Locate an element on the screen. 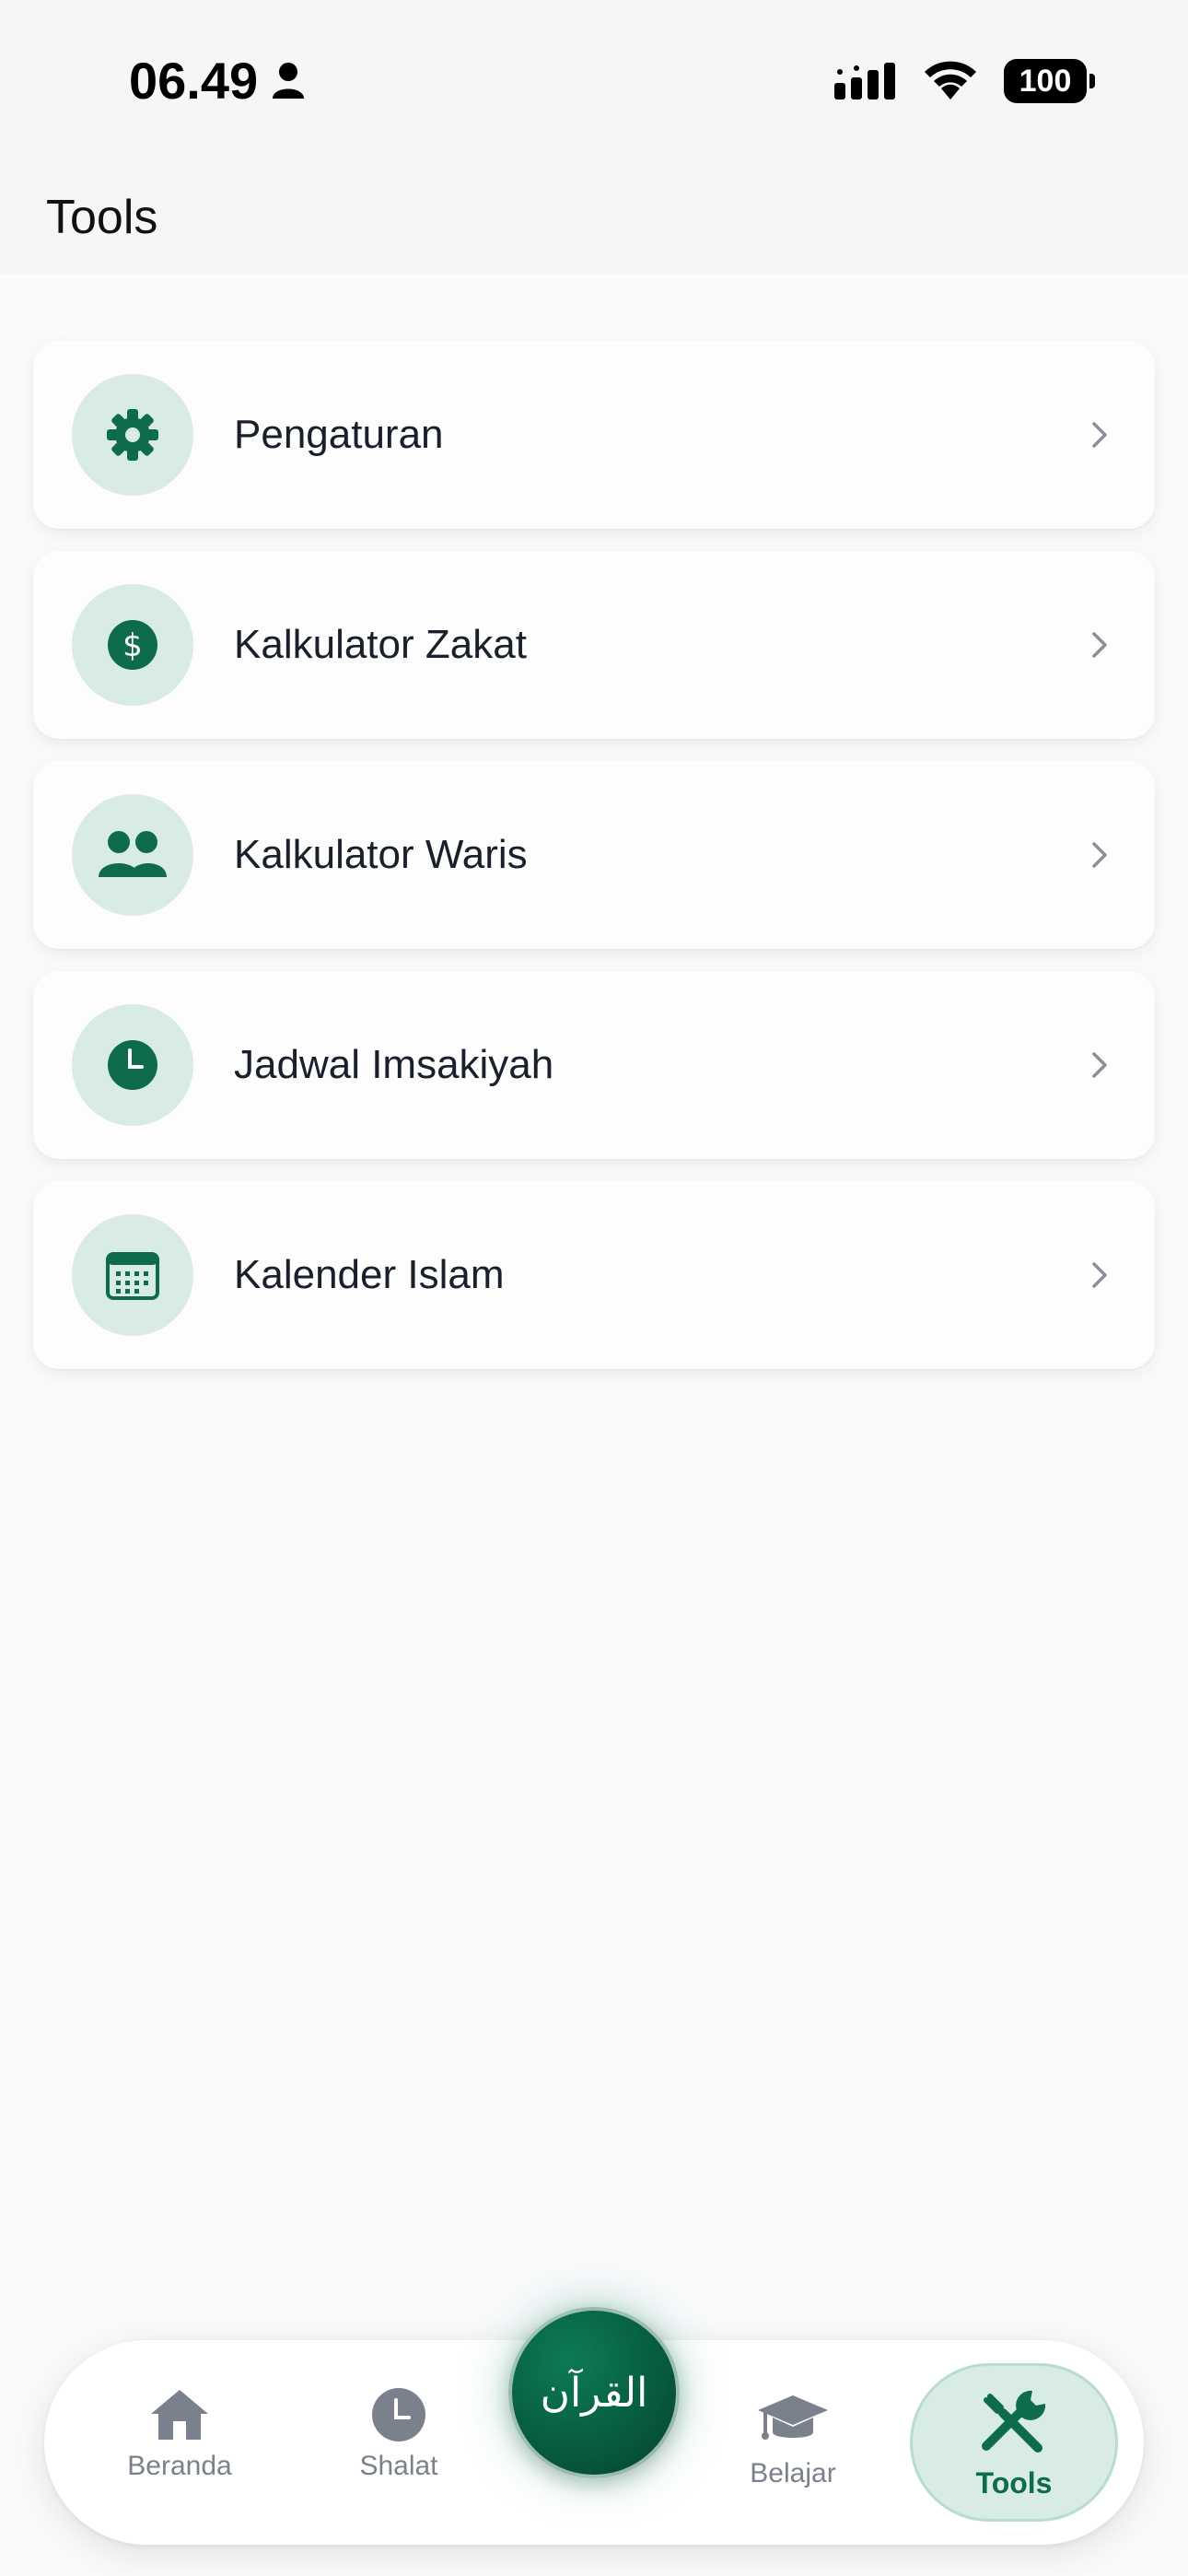 This screenshot has height=2576, width=1188. icon-badge: $ is located at coordinates (132, 645).